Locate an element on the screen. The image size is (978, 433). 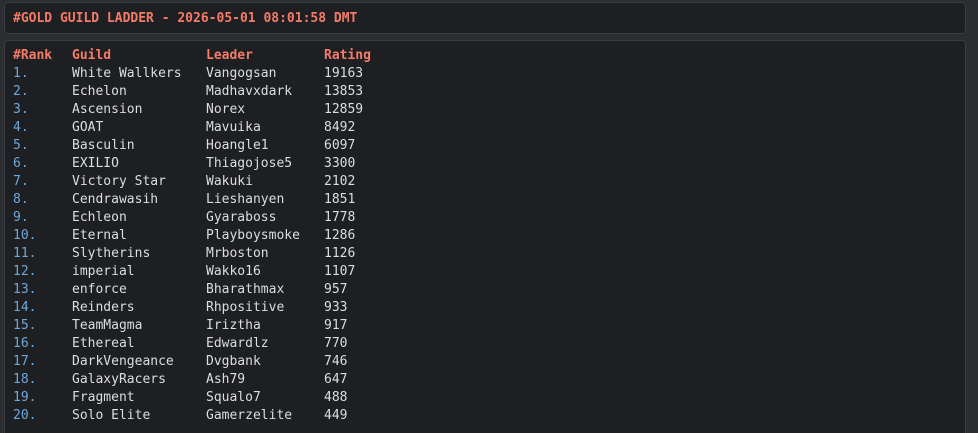
rating-cell: 1778 is located at coordinates (340, 217).